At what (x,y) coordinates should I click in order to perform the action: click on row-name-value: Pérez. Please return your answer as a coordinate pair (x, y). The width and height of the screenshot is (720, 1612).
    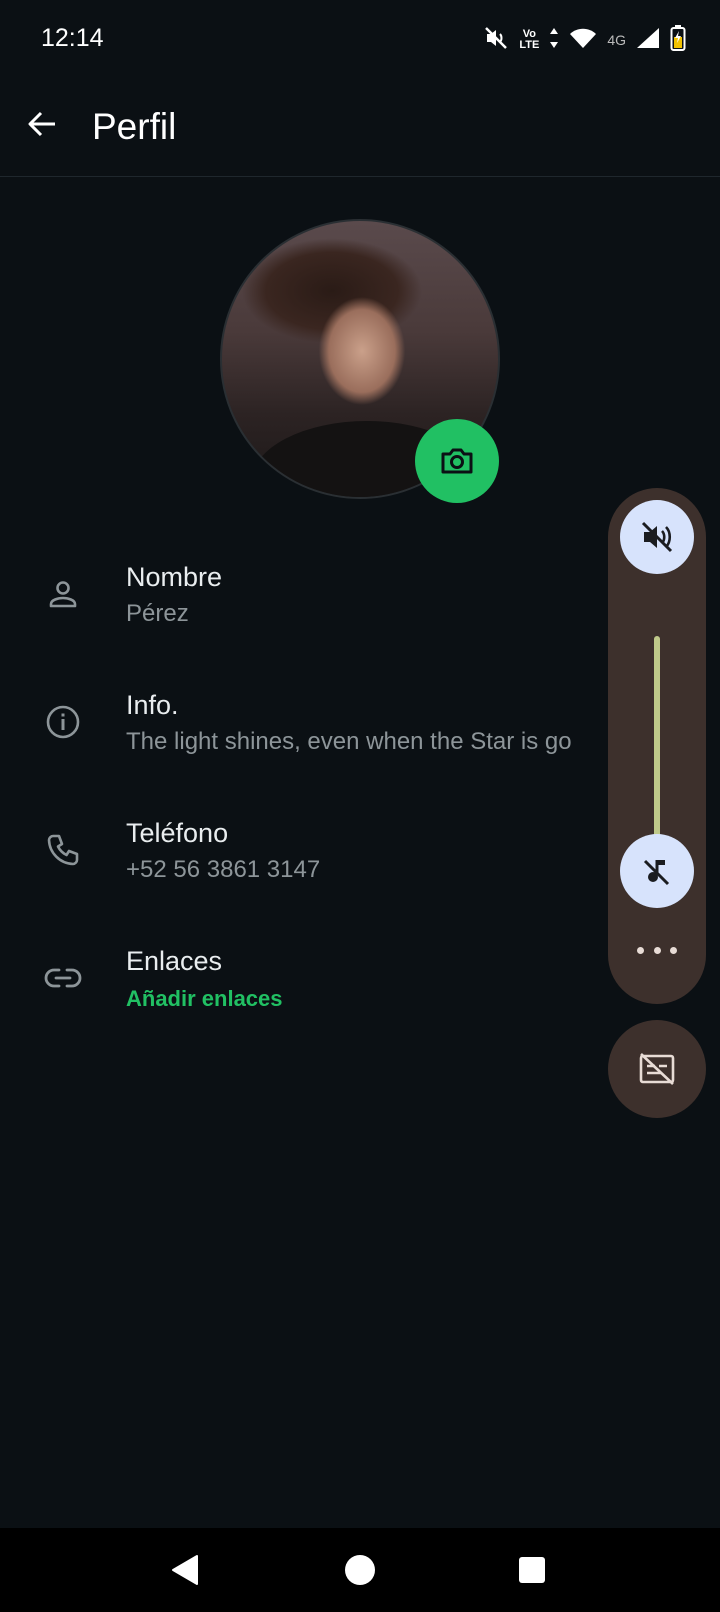
    Looking at the image, I should click on (157, 613).